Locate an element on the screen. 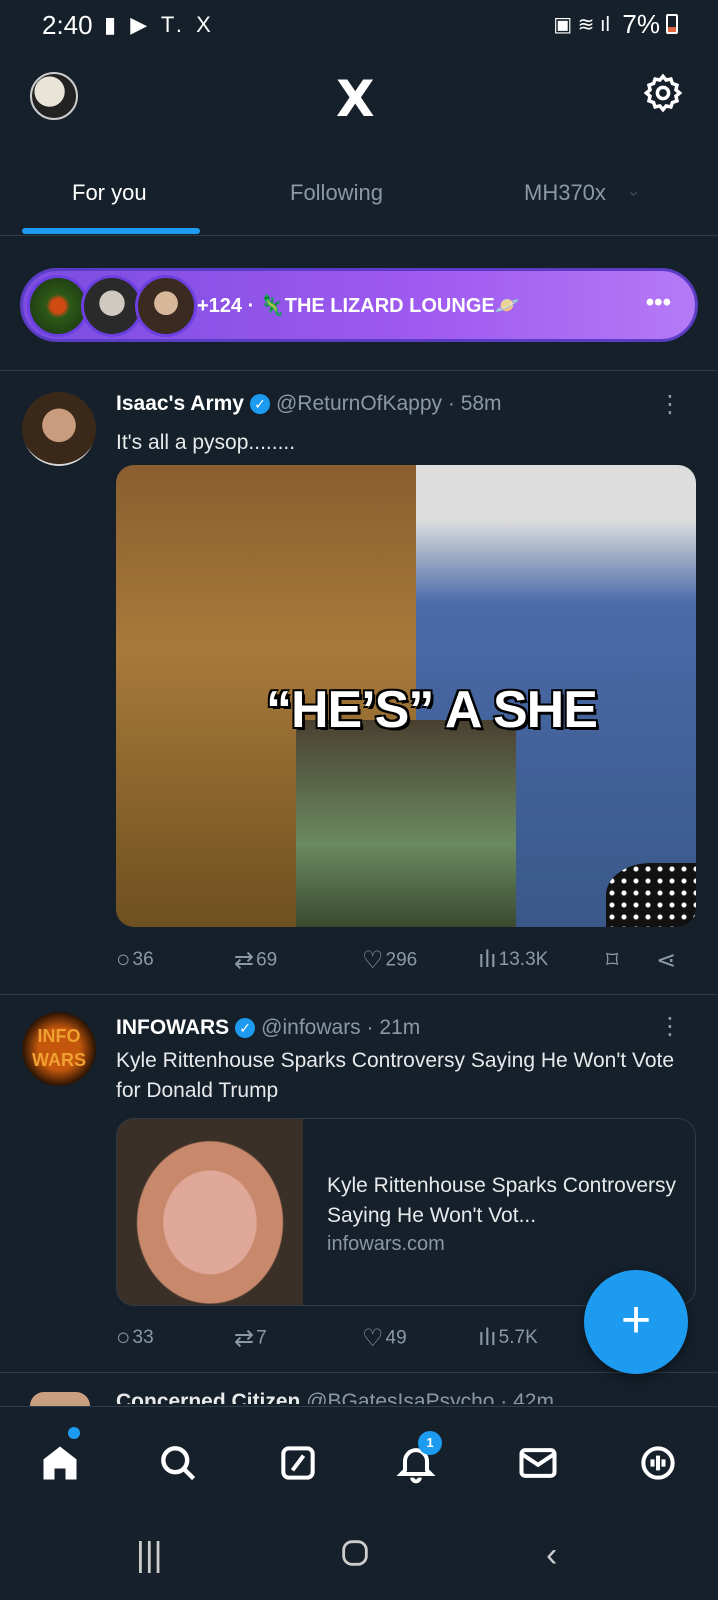 Image resolution: width=718 pixels, height=1600 pixels. link-preview-image is located at coordinates (210, 1212).